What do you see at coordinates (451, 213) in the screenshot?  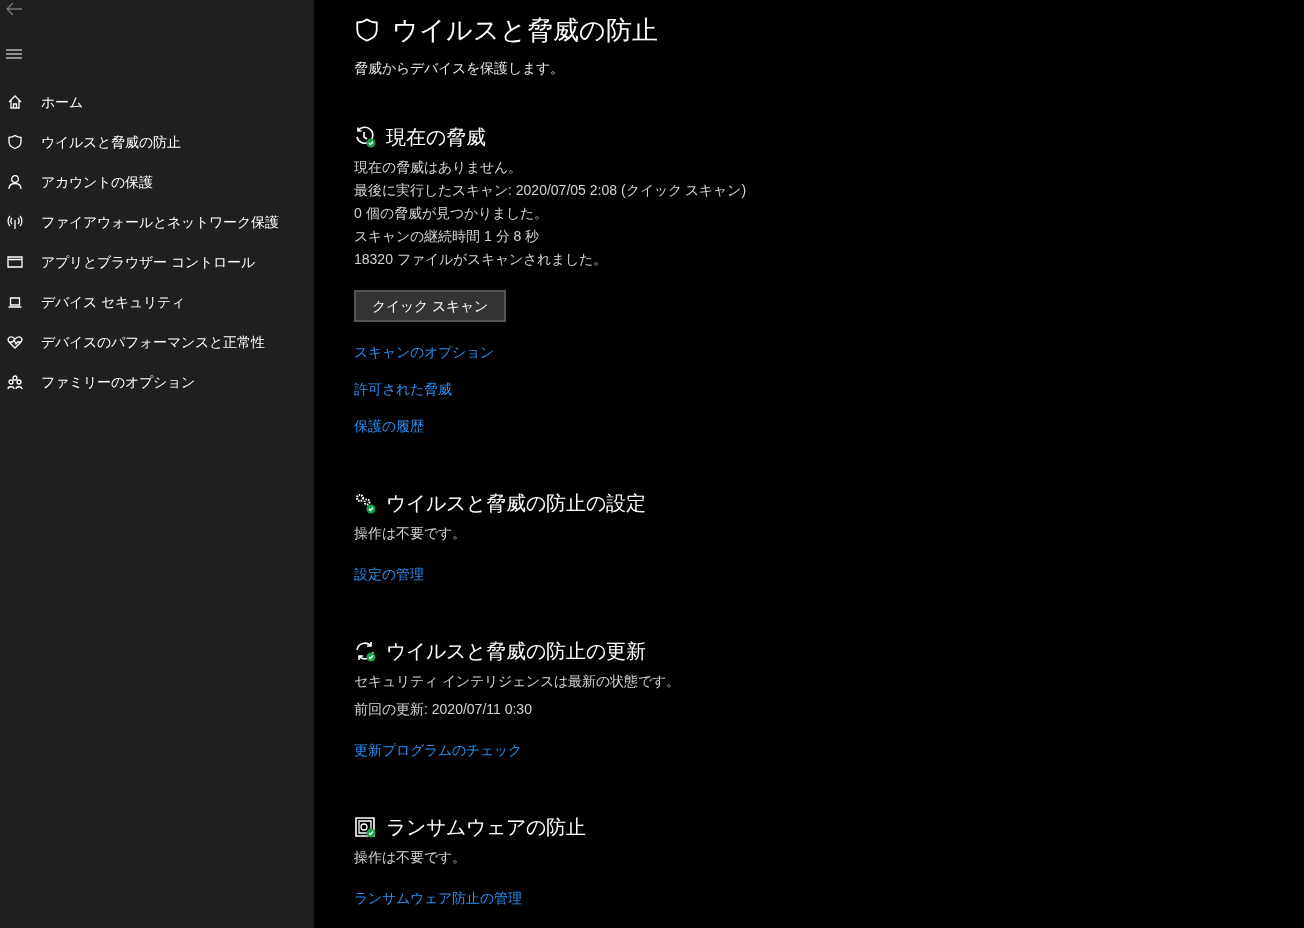 I see `status-text: 0 個の脅威が見つかりました。` at bounding box center [451, 213].